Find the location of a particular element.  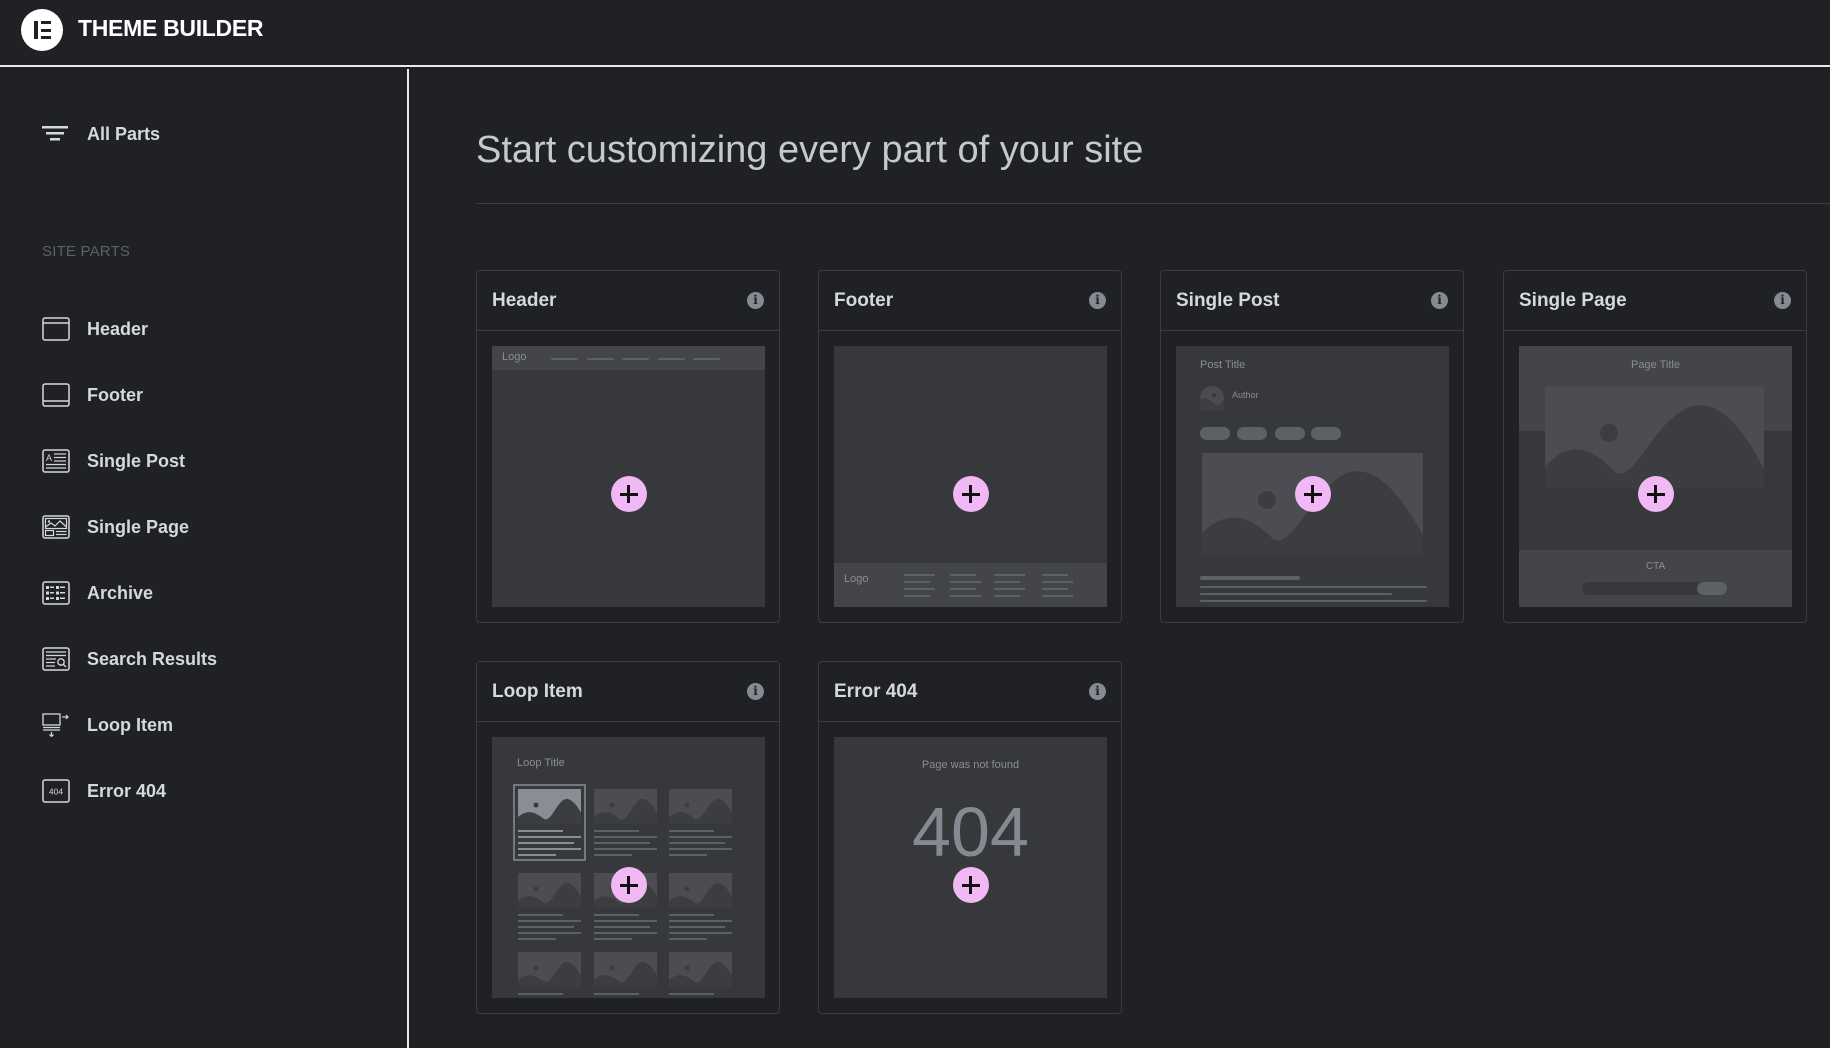

svg-text: 404 is located at coordinates (56, 792).